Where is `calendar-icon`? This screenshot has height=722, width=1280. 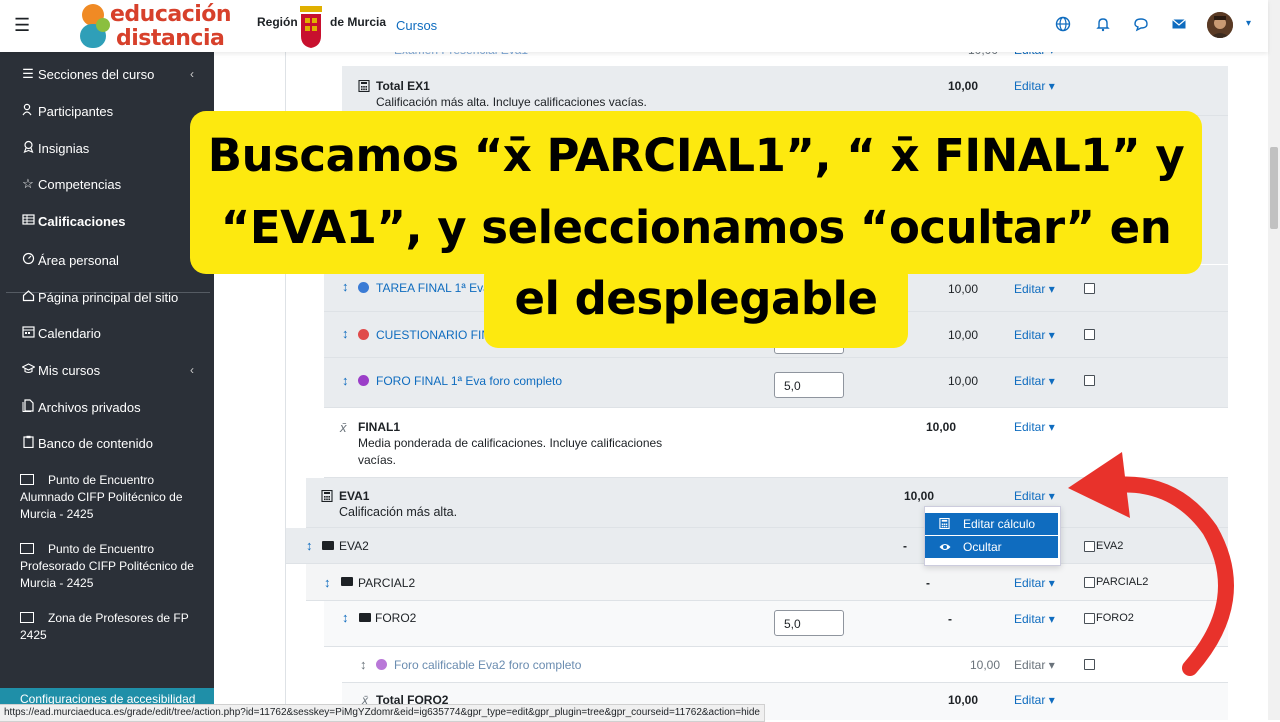 calendar-icon is located at coordinates (28, 333).